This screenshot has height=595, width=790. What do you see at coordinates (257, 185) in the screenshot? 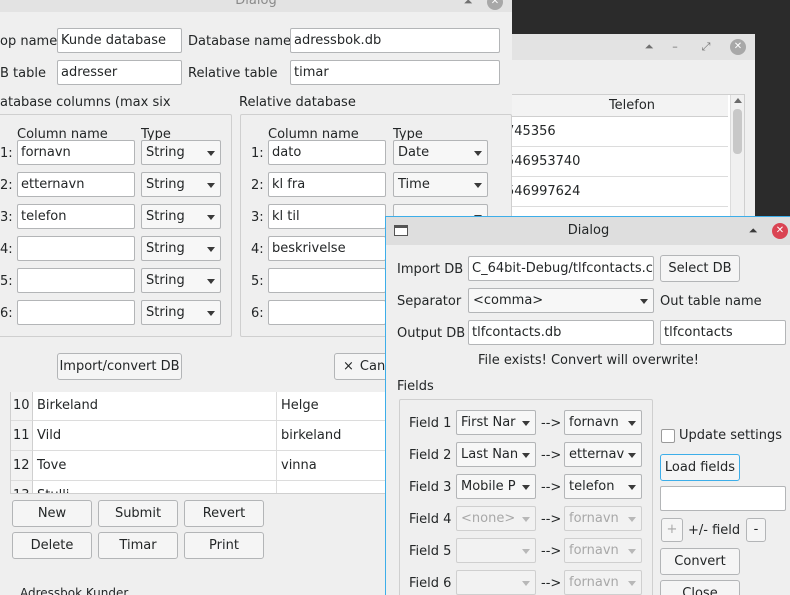
I see `rel-column-row-number: 2:` at bounding box center [257, 185].